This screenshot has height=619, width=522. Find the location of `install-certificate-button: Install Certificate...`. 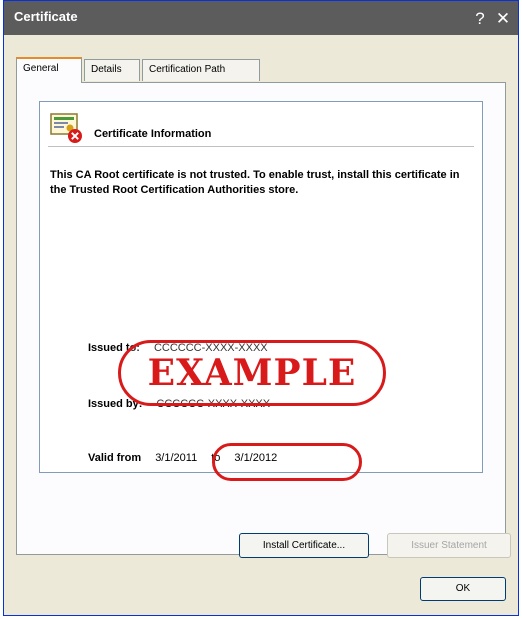

install-certificate-button: Install Certificate... is located at coordinates (304, 545).